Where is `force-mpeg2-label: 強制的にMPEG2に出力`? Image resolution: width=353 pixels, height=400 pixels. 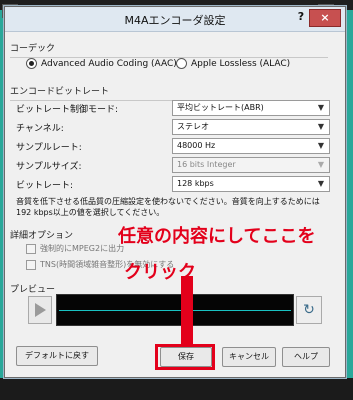 force-mpeg2-label: 強制的にMPEG2に出力 is located at coordinates (82, 248).